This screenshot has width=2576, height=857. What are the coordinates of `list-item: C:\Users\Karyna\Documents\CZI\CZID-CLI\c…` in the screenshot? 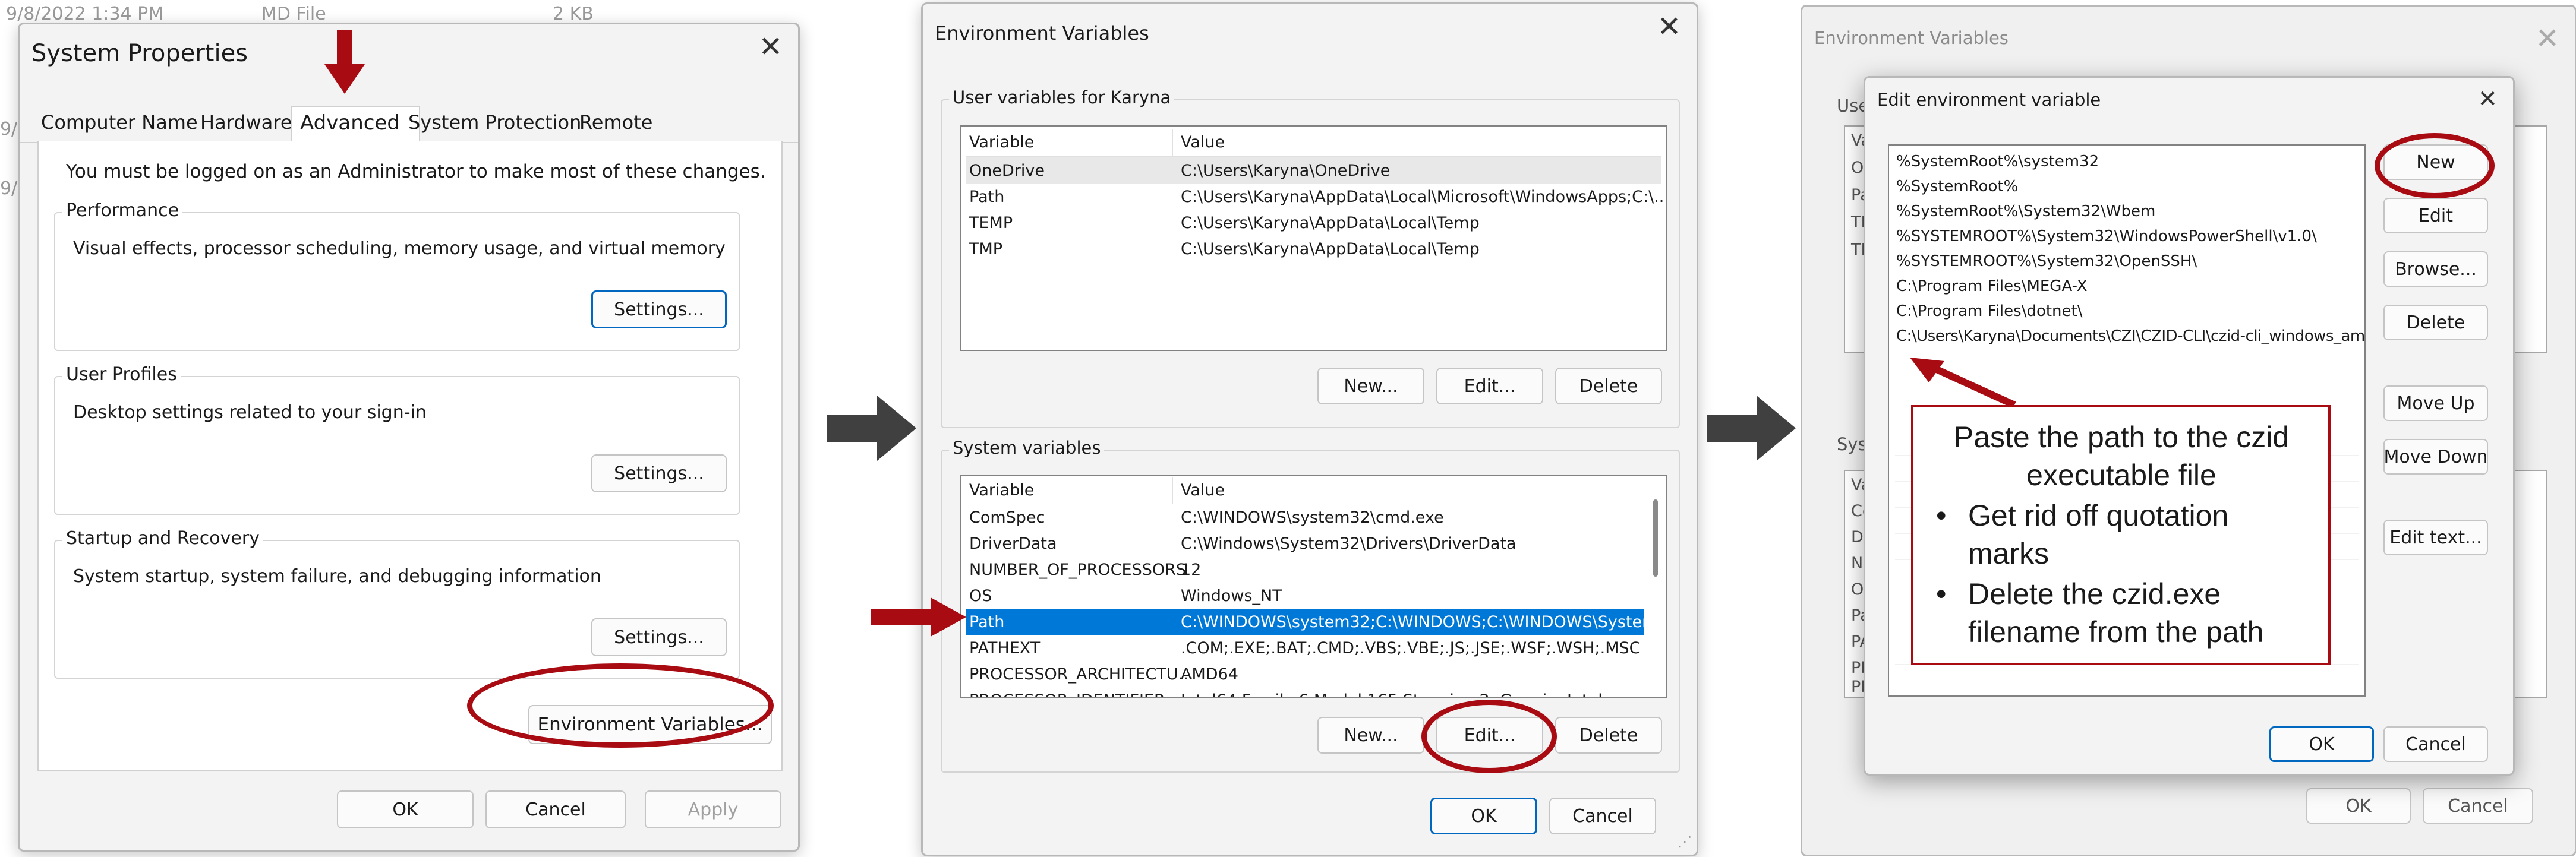 It's located at (2130, 336).